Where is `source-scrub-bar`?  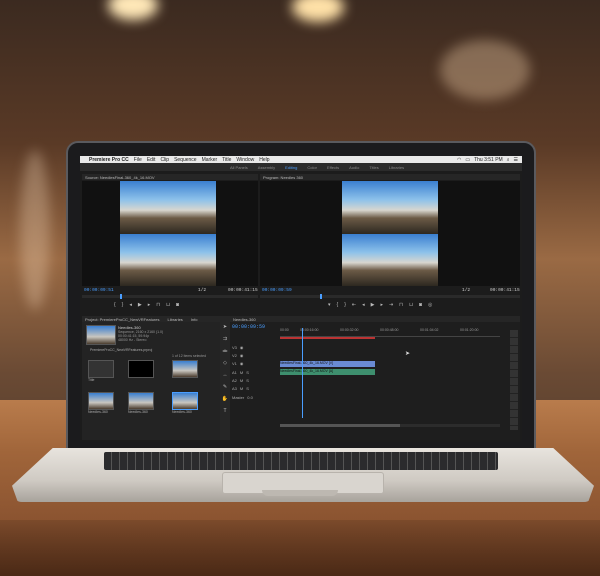
source-scrub-bar is located at coordinates (170, 296).